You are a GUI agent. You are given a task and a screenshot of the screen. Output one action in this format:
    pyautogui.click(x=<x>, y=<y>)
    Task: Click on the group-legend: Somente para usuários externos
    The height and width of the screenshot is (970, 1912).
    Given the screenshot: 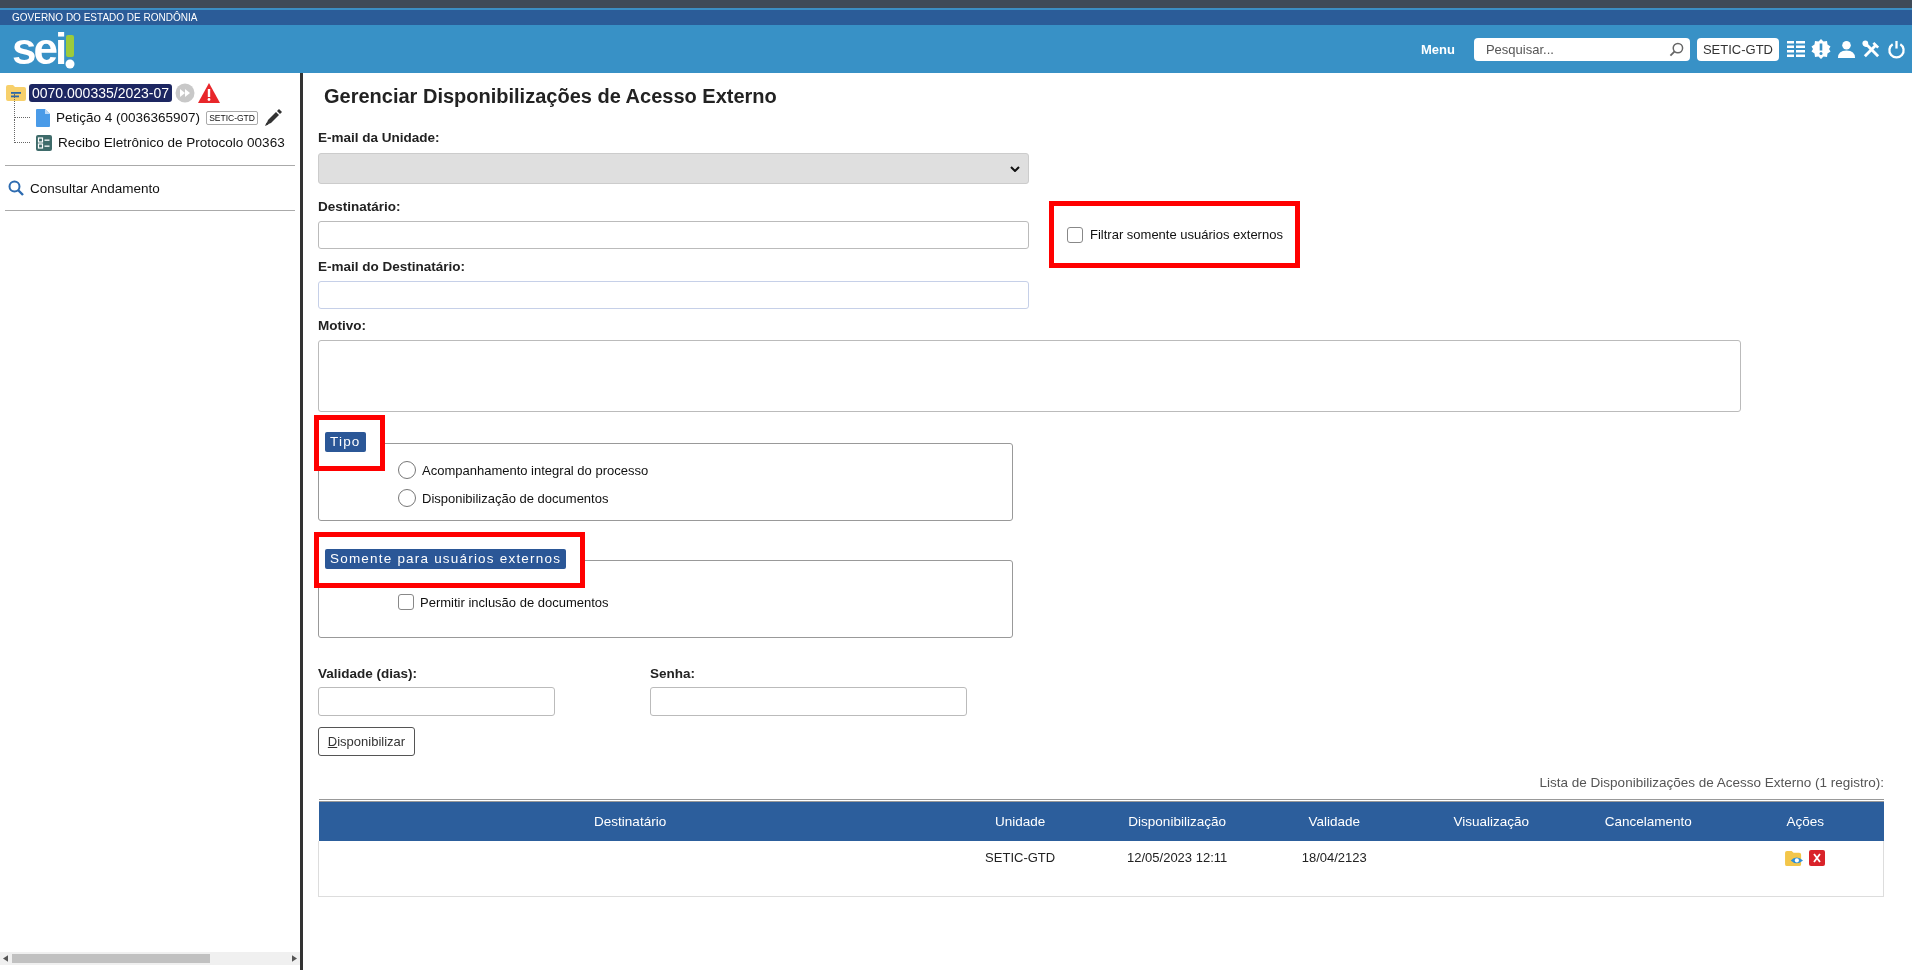 What is the action you would take?
    pyautogui.click(x=446, y=559)
    